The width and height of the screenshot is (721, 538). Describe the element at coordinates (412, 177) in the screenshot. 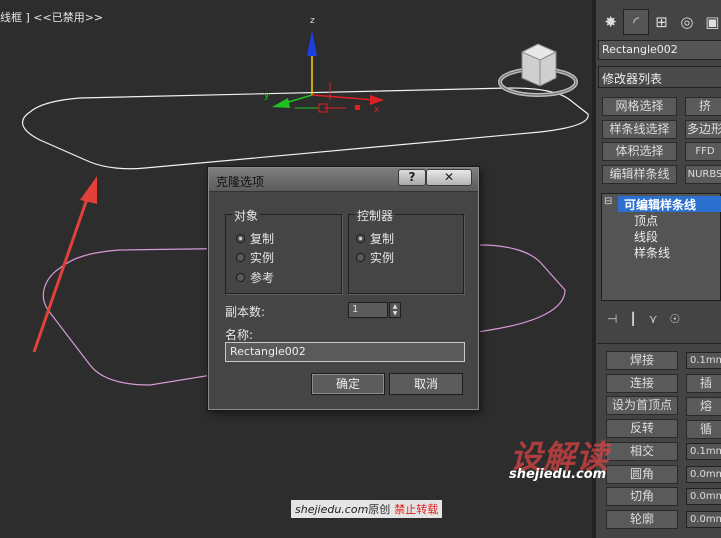

I see `help-button: ?` at that location.